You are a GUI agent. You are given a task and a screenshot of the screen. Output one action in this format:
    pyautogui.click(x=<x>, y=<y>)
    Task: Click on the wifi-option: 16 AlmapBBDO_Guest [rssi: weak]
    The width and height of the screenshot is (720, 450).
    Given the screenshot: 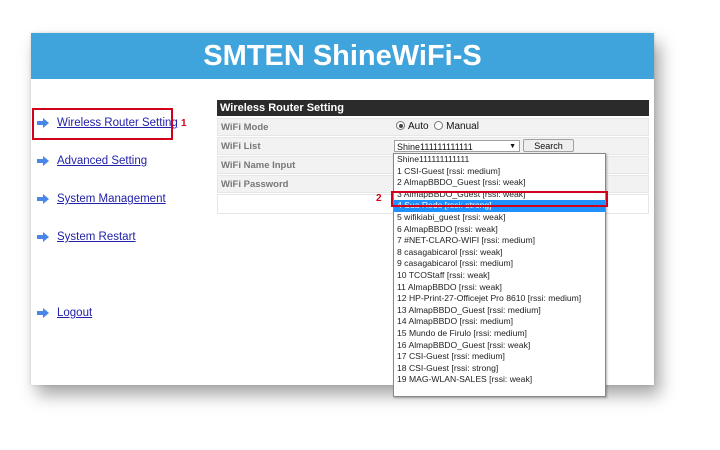 What is the action you would take?
    pyautogui.click(x=499, y=346)
    